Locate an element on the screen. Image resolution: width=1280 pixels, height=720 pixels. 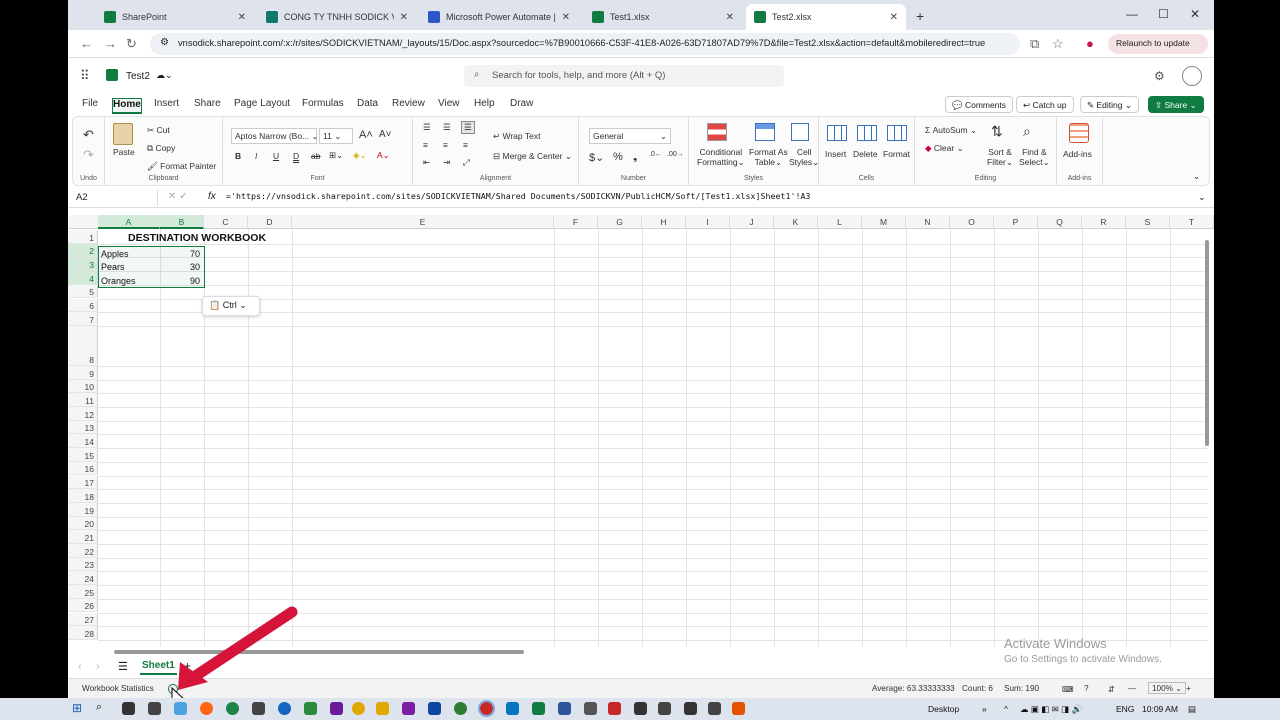
annotation-arrow is located at coordinates (234, 652).